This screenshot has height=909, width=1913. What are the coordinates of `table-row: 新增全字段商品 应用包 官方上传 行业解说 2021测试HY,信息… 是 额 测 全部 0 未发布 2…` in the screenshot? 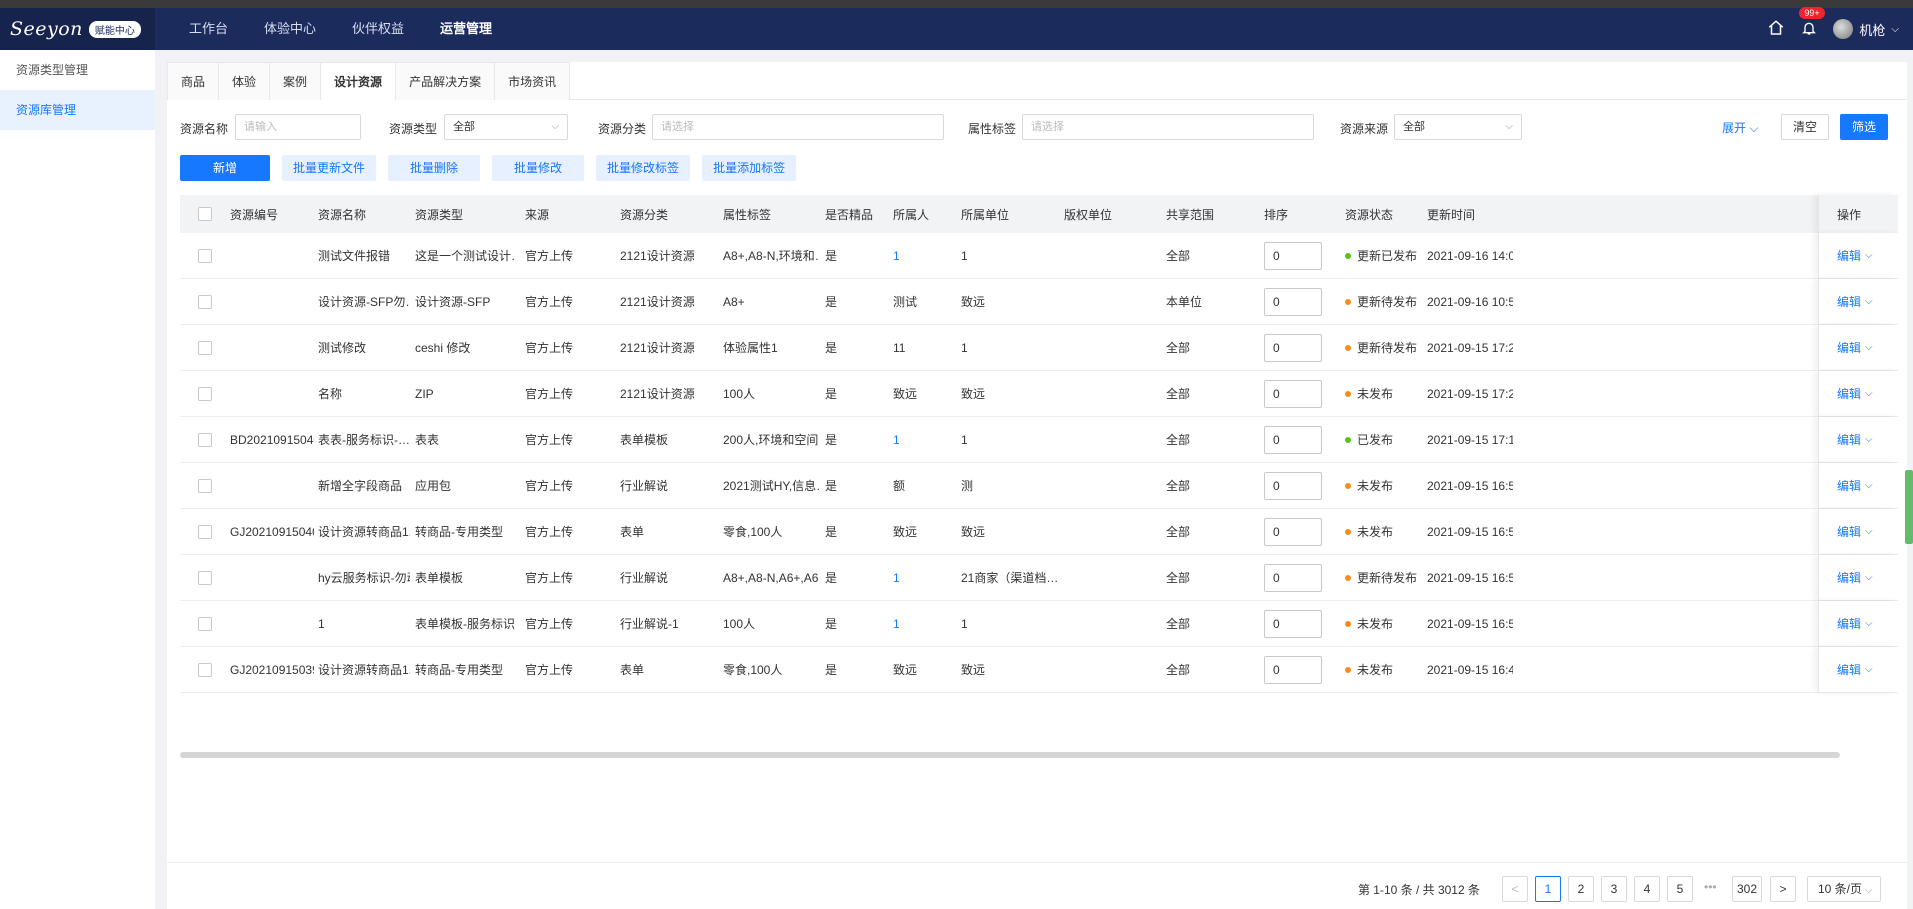 It's located at (1039, 486).